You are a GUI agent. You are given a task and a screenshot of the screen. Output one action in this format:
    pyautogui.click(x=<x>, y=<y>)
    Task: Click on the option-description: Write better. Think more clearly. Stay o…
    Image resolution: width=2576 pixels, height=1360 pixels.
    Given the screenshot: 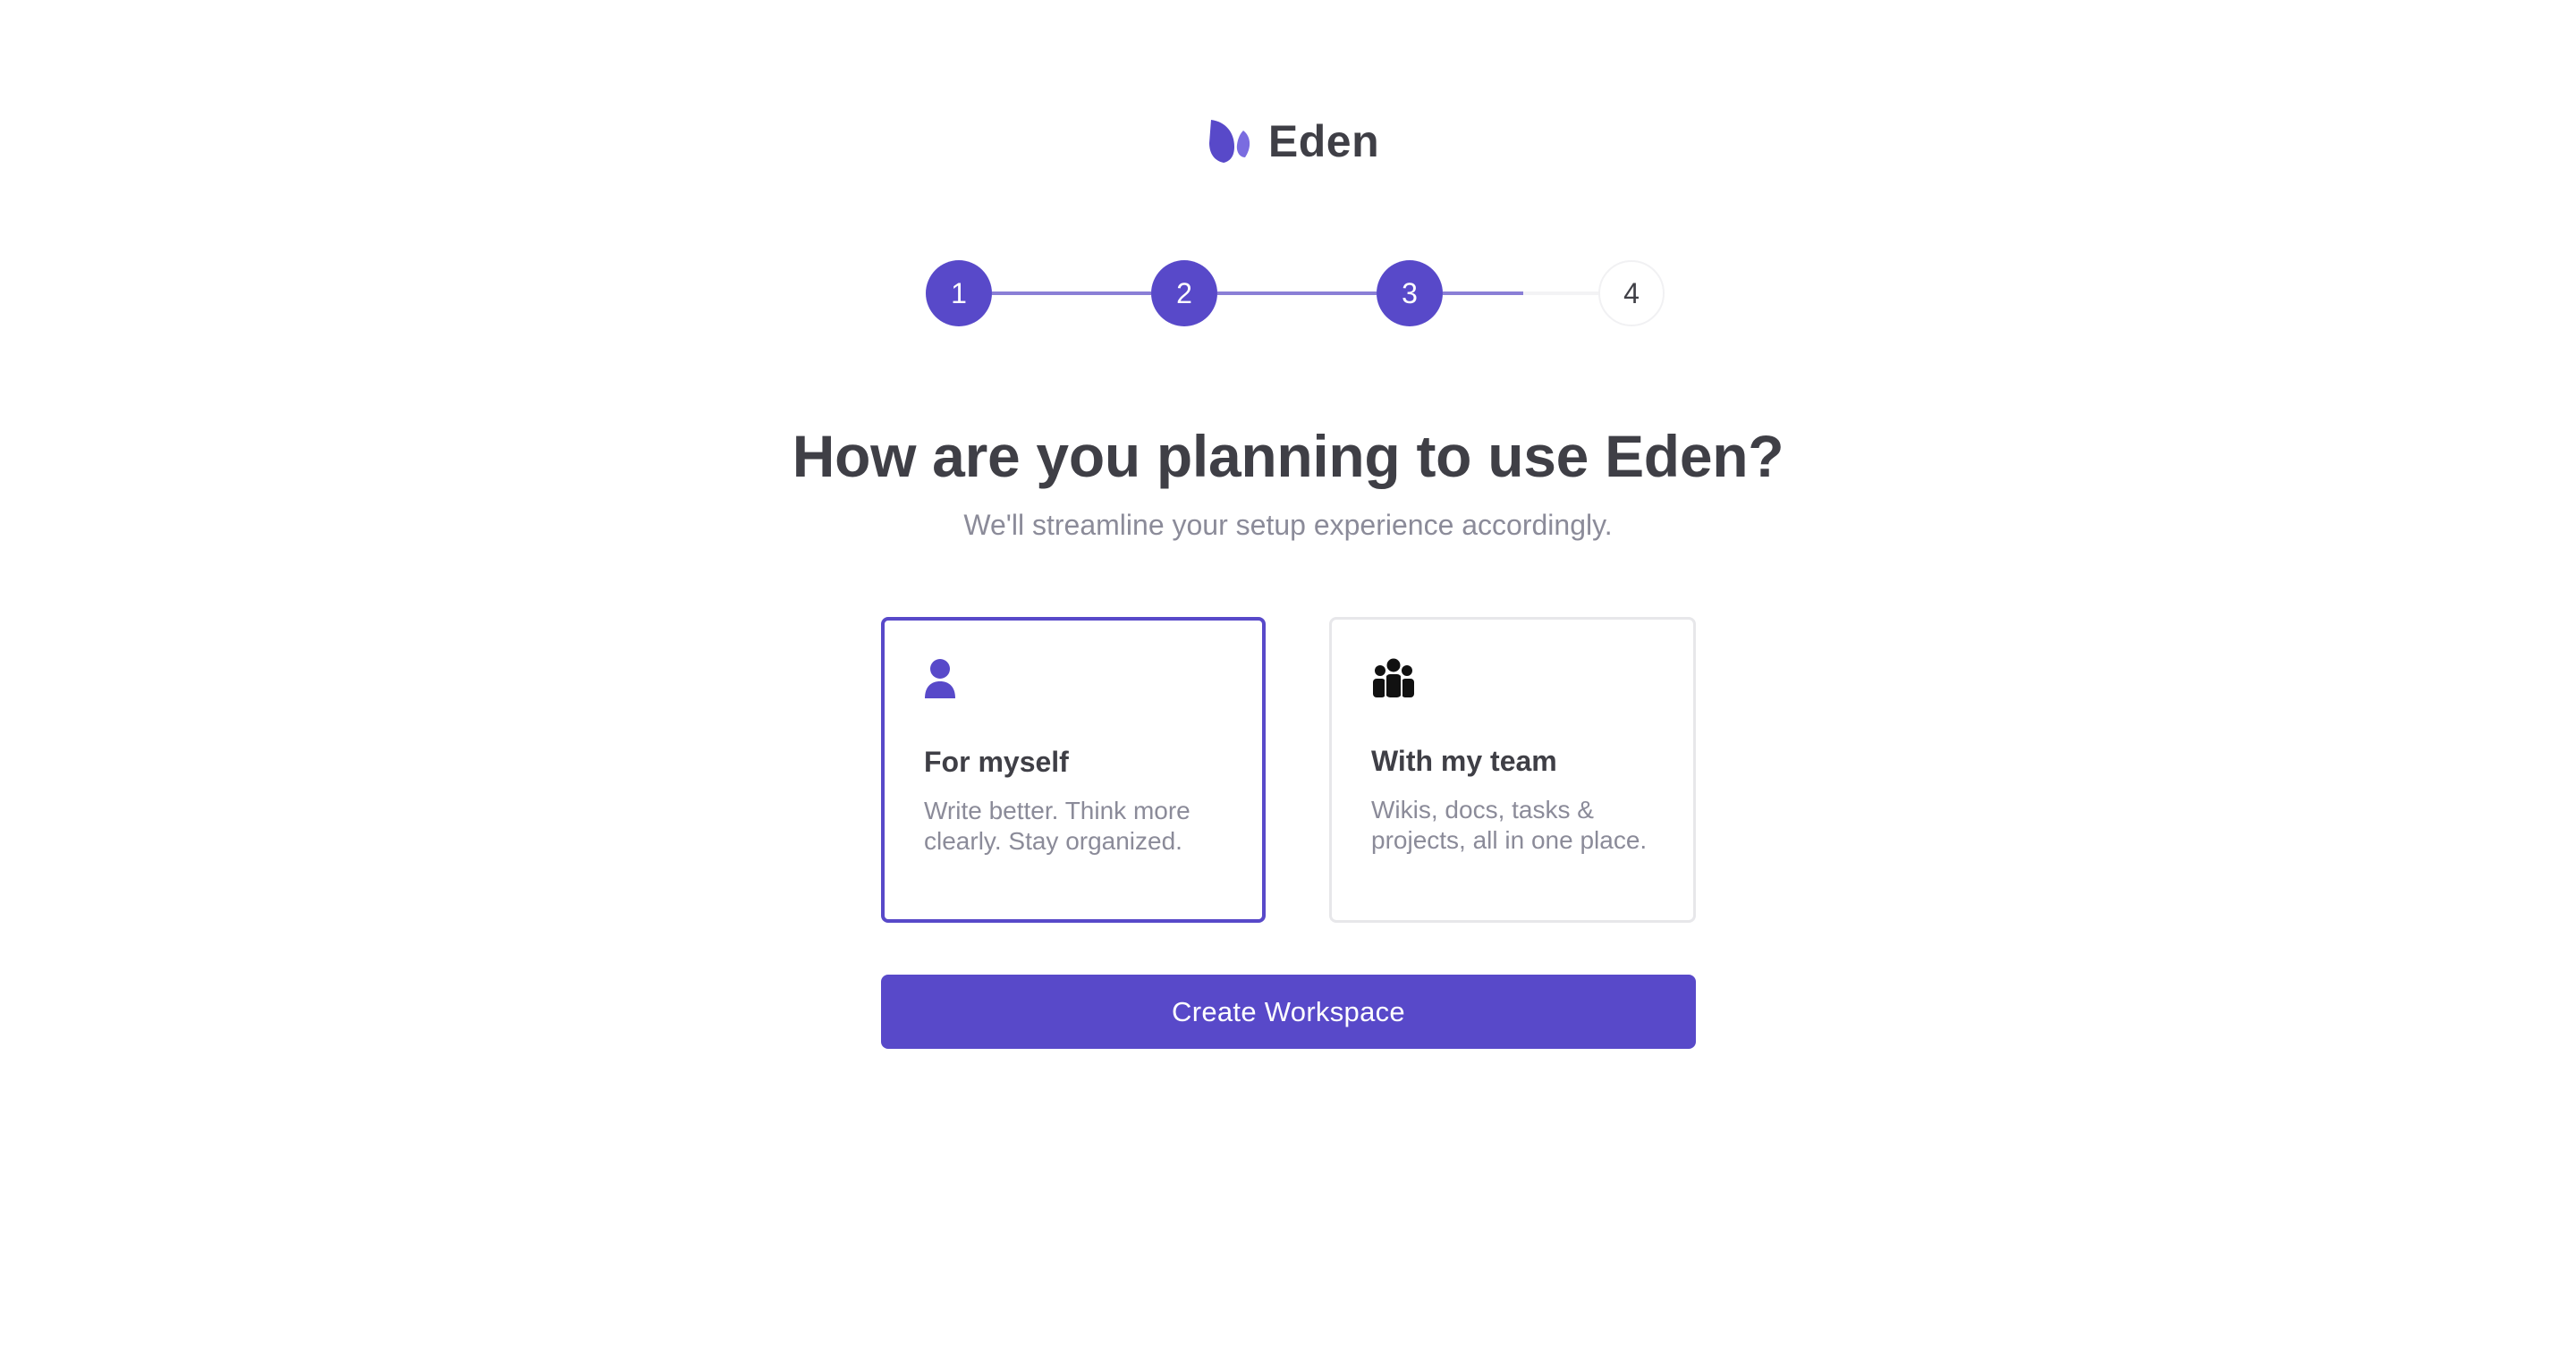 What is the action you would take?
    pyautogui.click(x=1057, y=826)
    